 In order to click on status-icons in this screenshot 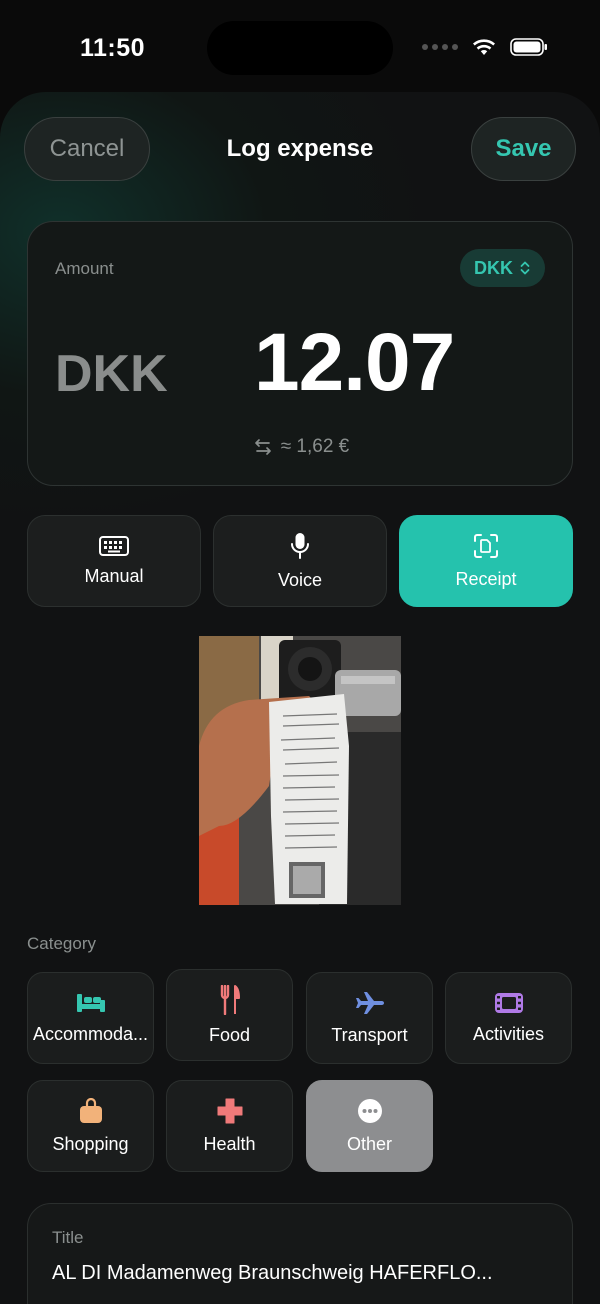, I will do `click(485, 47)`.